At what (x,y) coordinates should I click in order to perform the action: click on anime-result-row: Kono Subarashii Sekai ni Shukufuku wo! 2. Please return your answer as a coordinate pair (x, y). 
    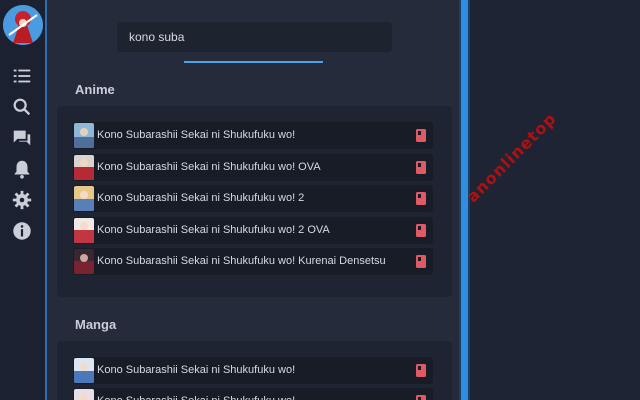
    Looking at the image, I should click on (253, 198).